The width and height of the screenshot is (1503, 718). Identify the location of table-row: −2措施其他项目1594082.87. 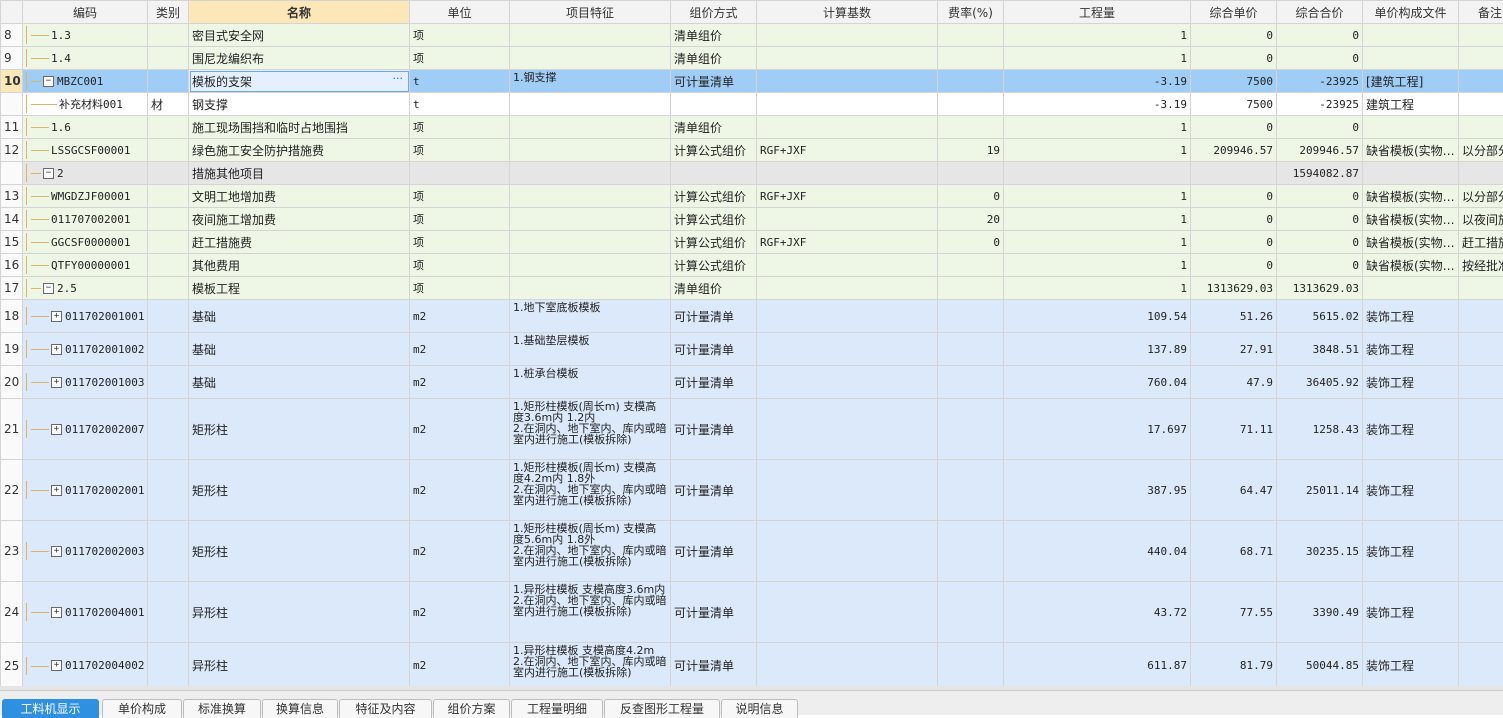
(752, 173).